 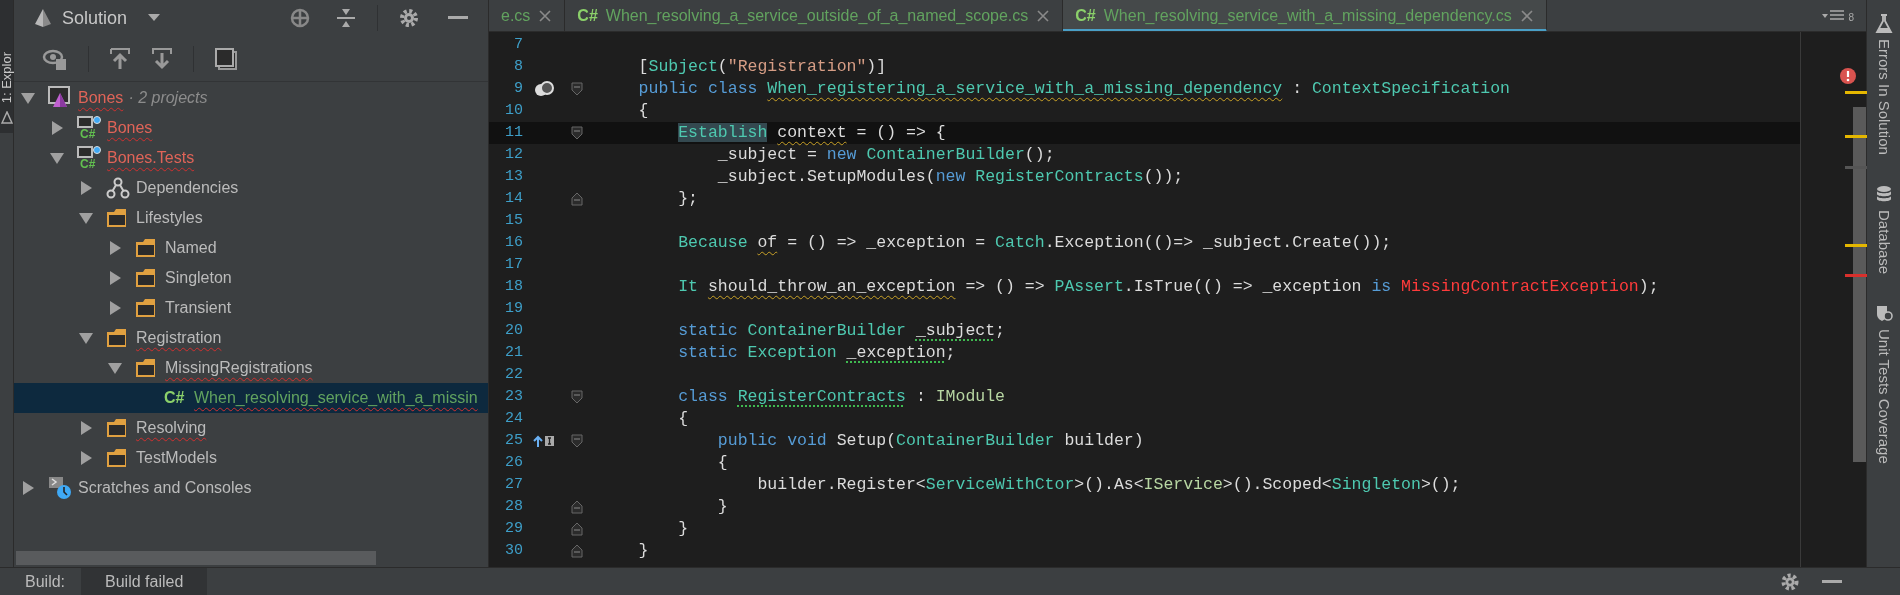 I want to click on download-icon, so click(x=162, y=58).